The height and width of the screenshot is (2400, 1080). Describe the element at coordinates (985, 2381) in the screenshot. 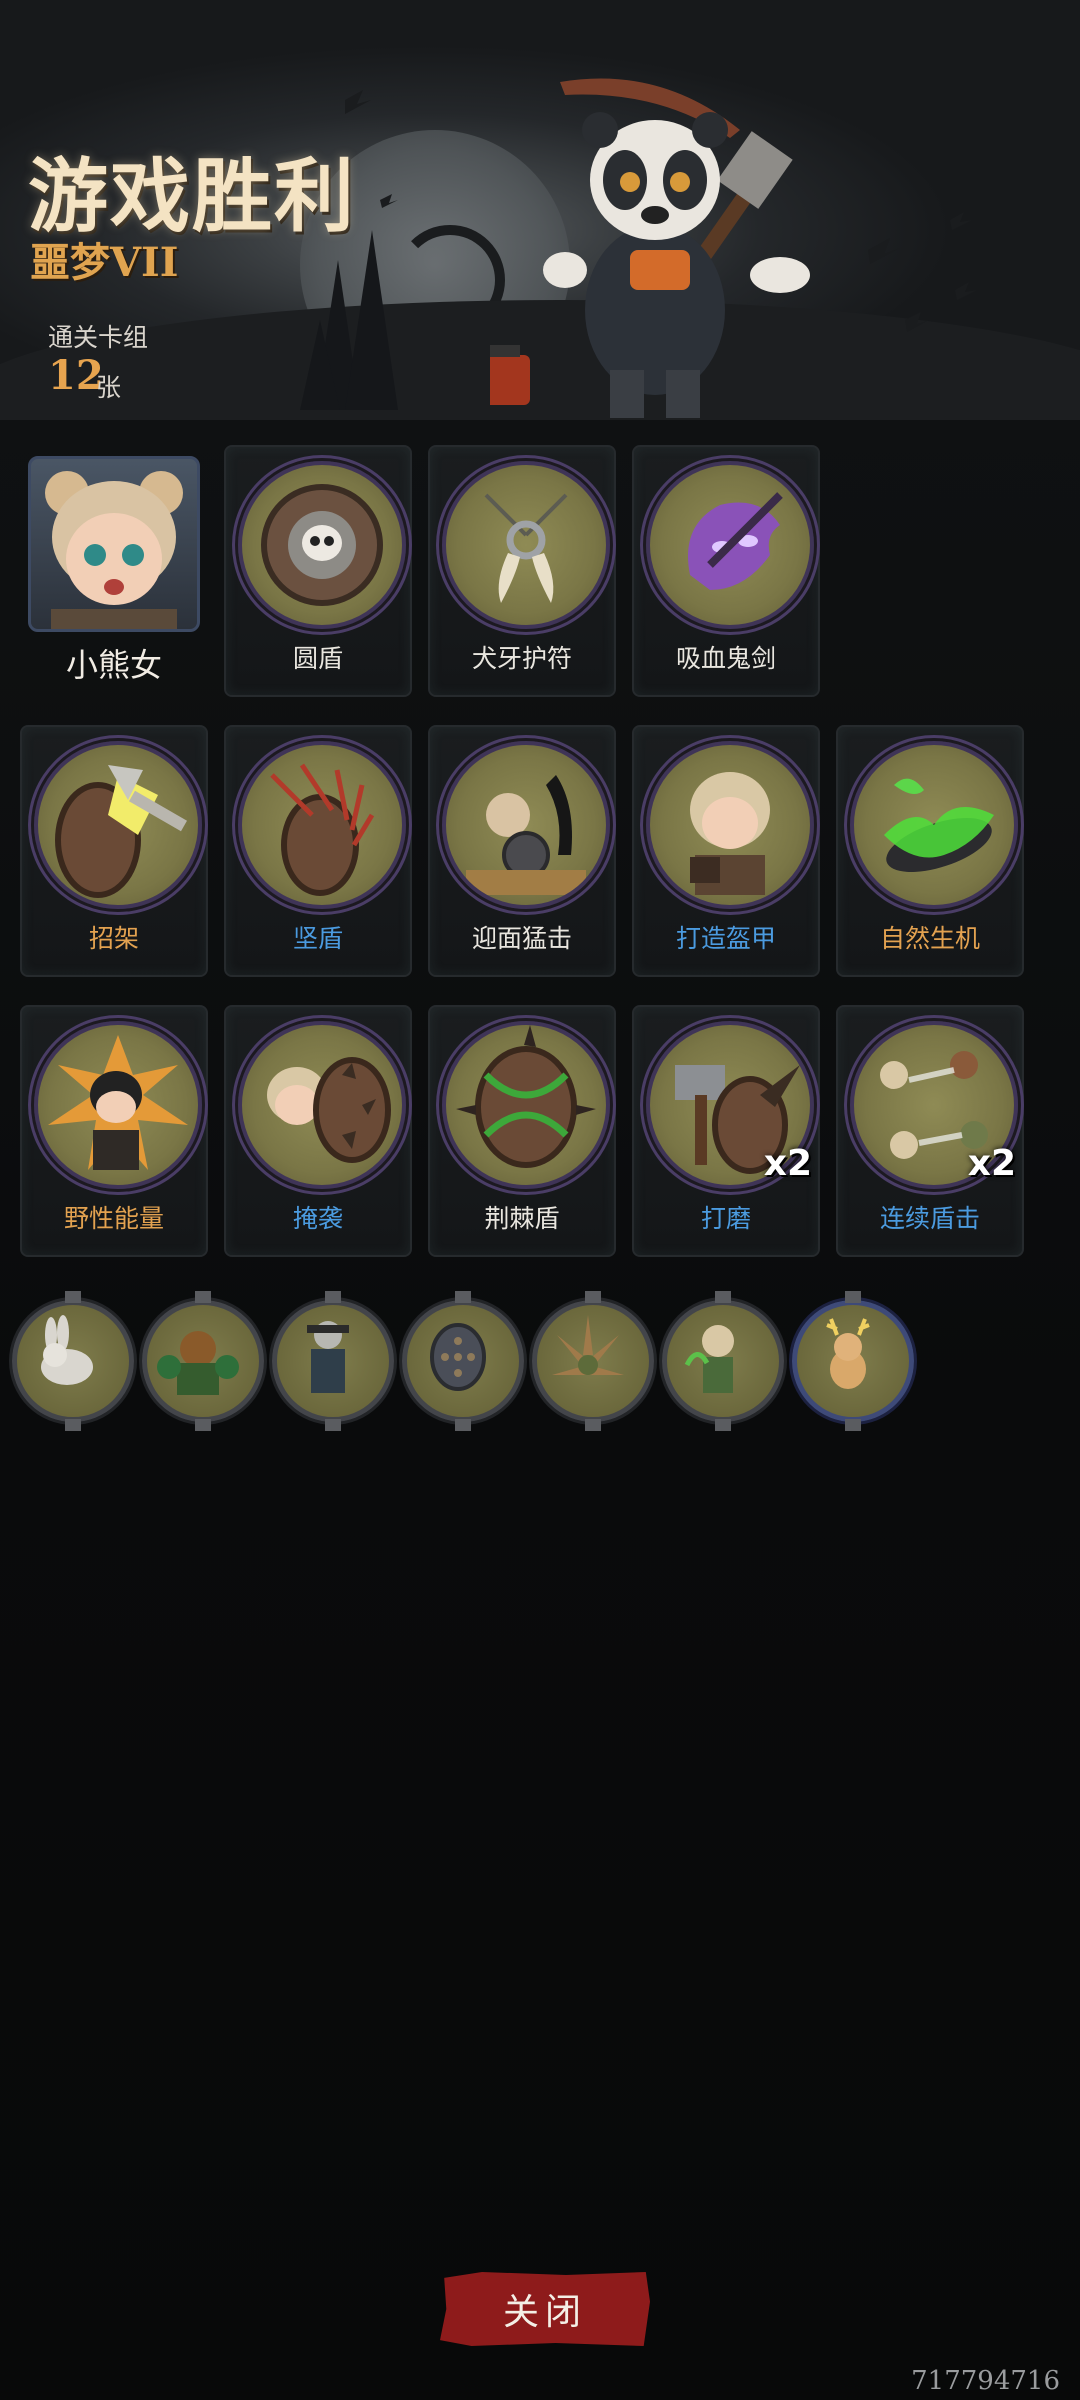

I see `watermark-id: 717794716` at that location.